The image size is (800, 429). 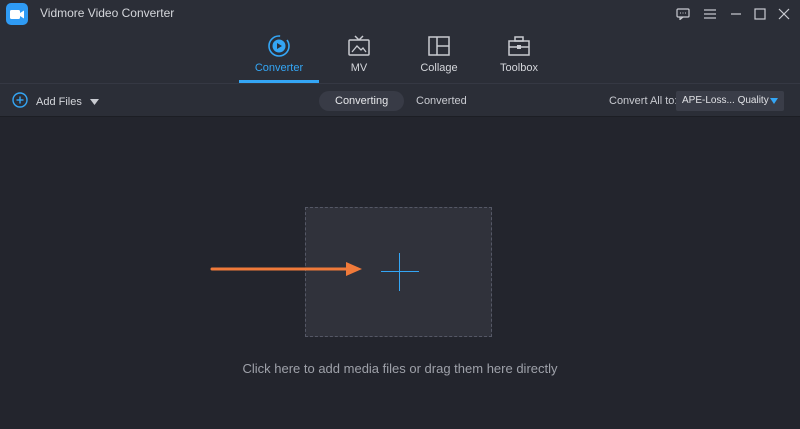 I want to click on output-format-select: APE-Loss... Quality, so click(x=730, y=101).